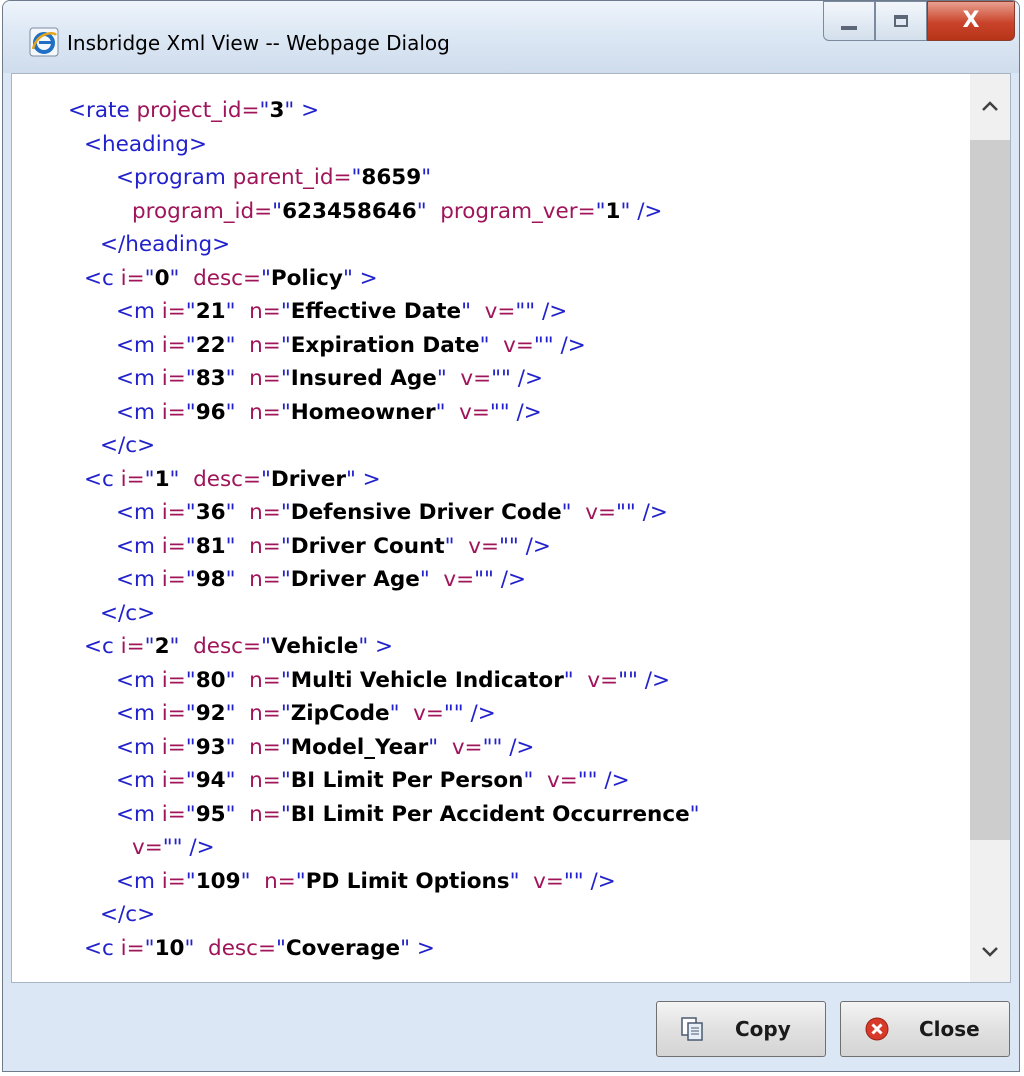 The height and width of the screenshot is (1076, 1024). What do you see at coordinates (363, 378) in the screenshot?
I see `xml-value: Insured Age` at bounding box center [363, 378].